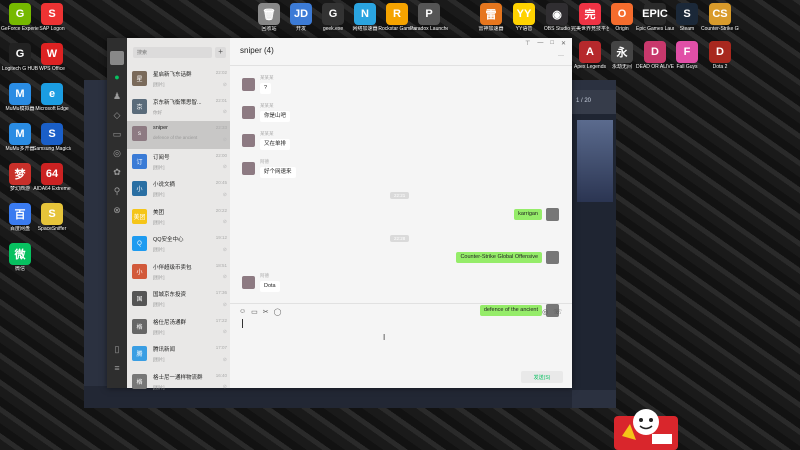 The height and width of the screenshot is (450, 800). I want to click on desktop-icon-label: Microsoft Edge, so click(52, 109).